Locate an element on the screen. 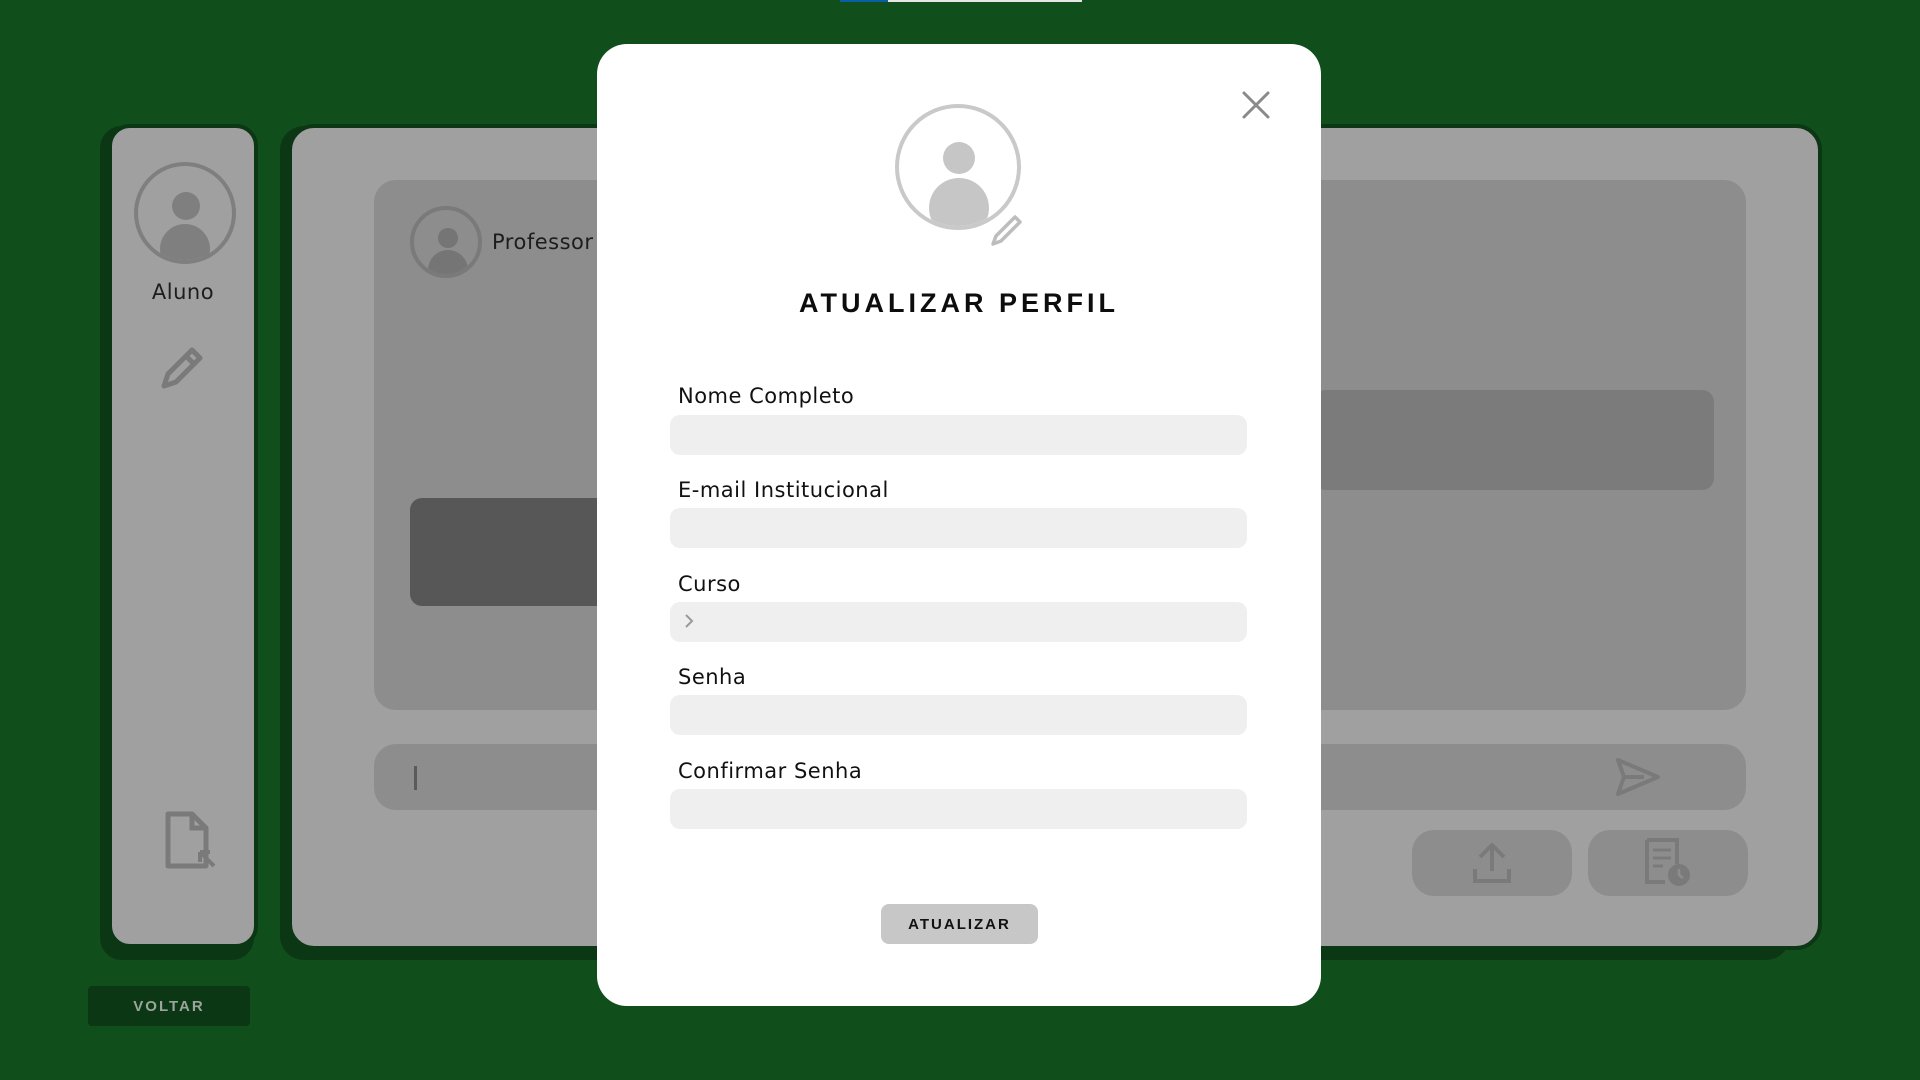 The width and height of the screenshot is (1920, 1080). modal-title: ATUALIZAR PERFIL is located at coordinates (959, 303).